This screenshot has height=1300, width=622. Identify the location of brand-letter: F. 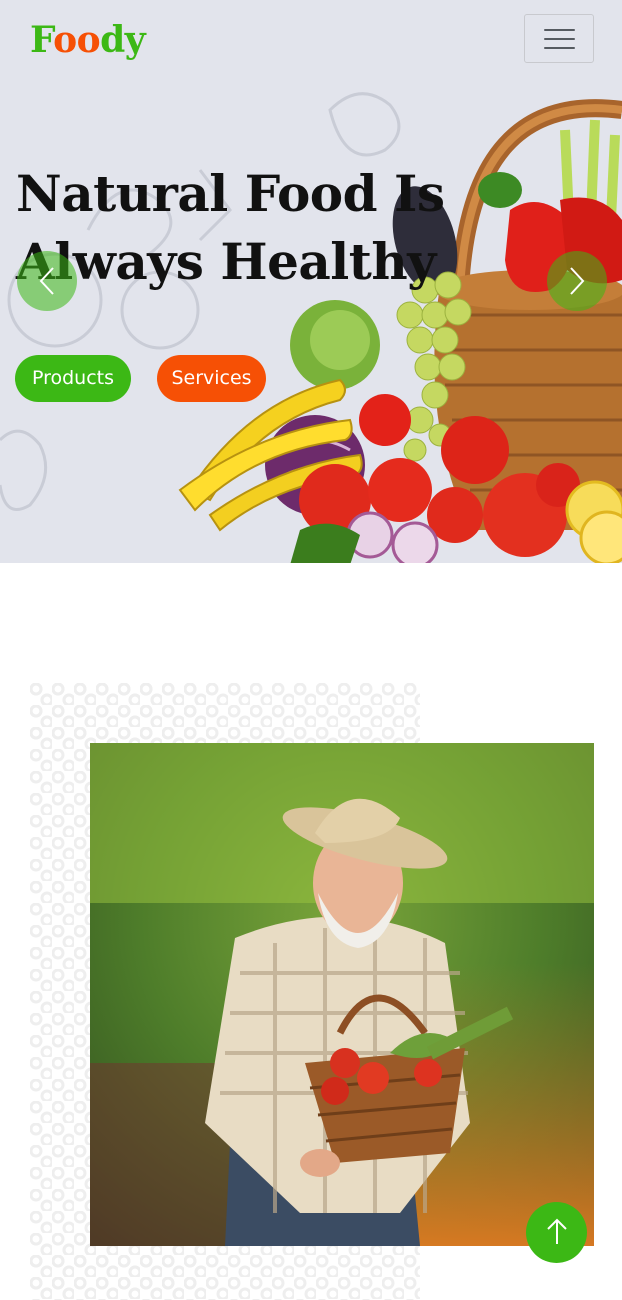
(42, 40).